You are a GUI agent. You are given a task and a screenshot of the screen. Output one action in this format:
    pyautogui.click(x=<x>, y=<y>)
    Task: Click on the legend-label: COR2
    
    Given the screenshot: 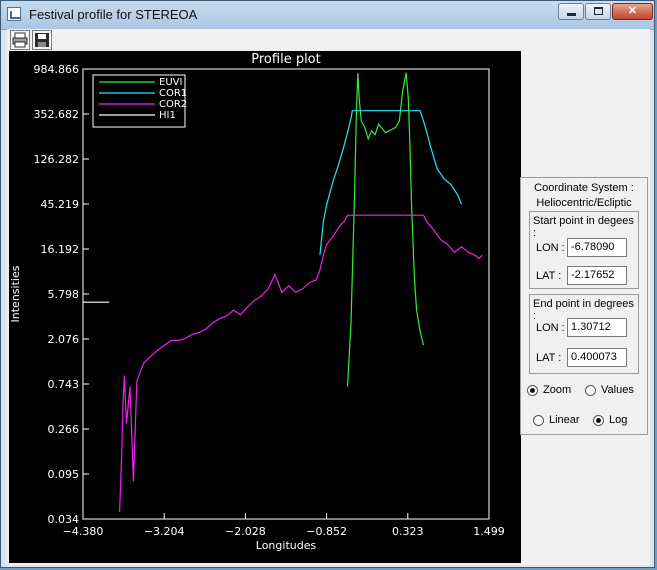 What is the action you would take?
    pyautogui.click(x=173, y=104)
    